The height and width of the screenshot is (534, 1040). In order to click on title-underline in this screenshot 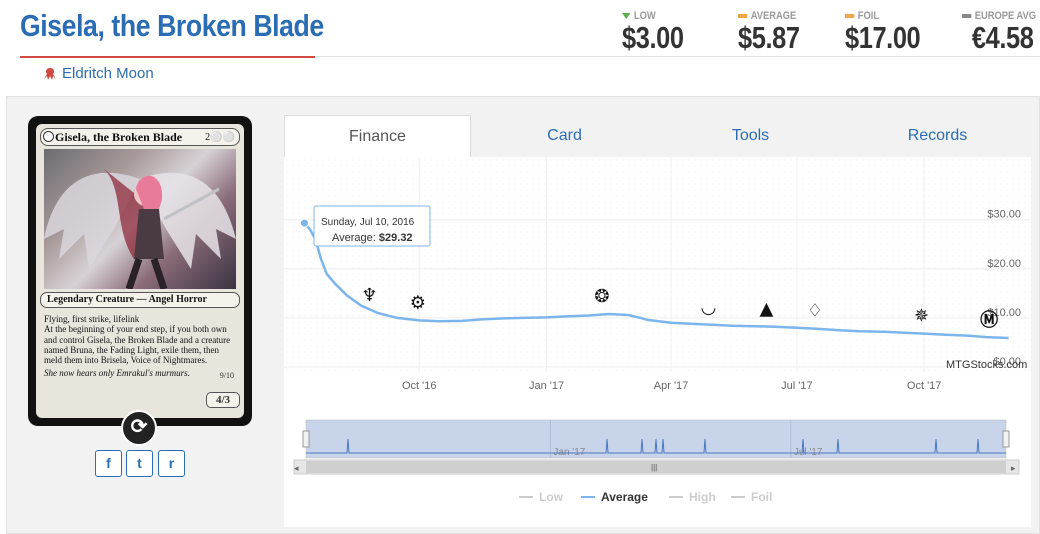, I will do `click(167, 57)`.